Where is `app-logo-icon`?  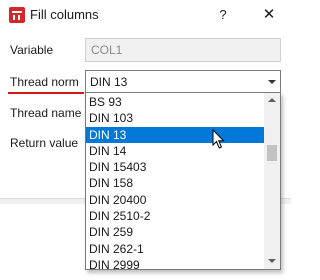 app-logo-icon is located at coordinates (17, 15).